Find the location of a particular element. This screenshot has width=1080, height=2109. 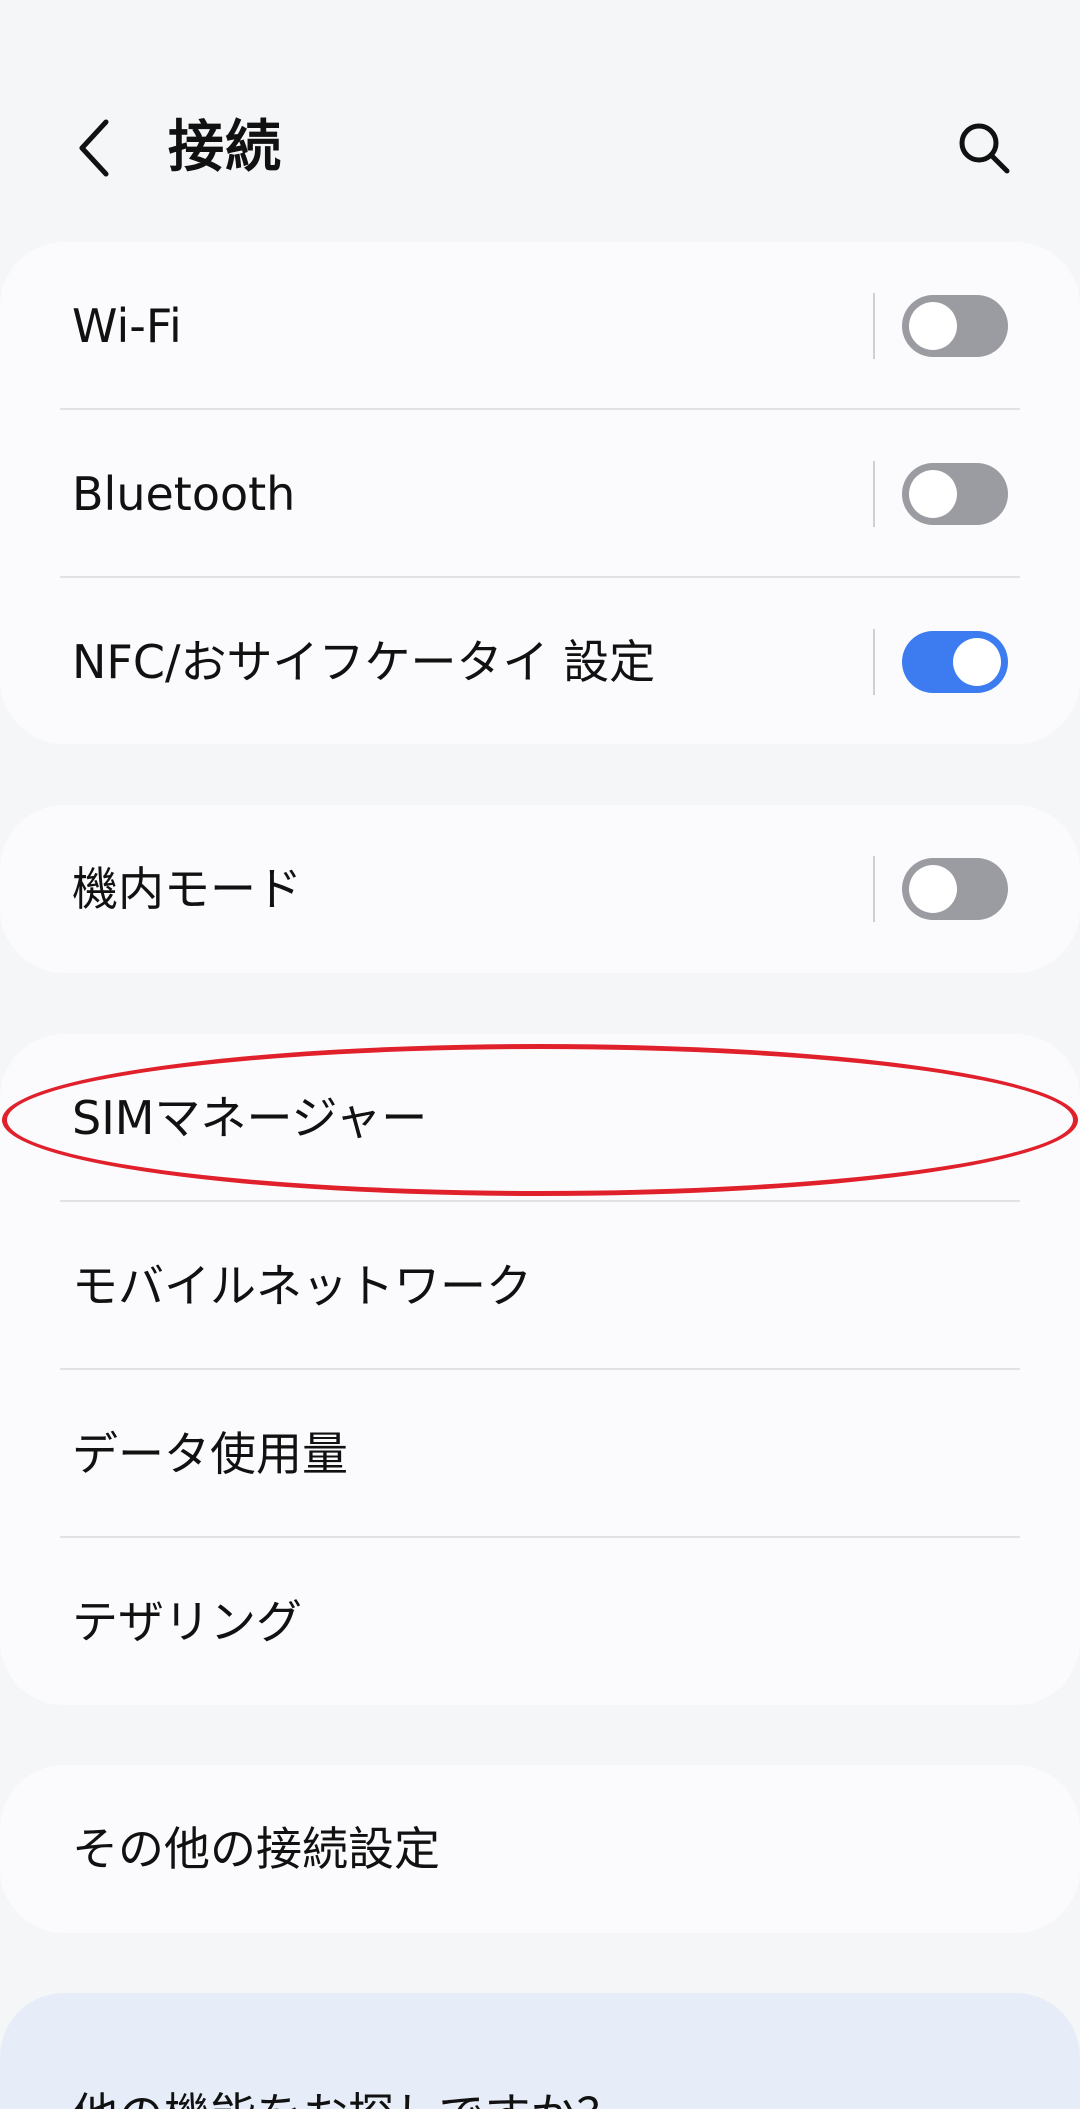

airplane-mode-toggle is located at coordinates (955, 889).